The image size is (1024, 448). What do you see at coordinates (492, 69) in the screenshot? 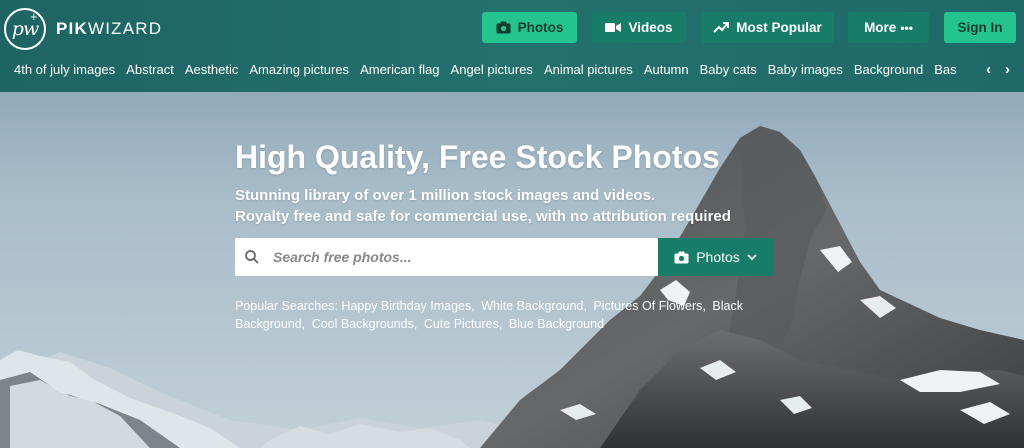
I see `category-link: Angel pictures` at bounding box center [492, 69].